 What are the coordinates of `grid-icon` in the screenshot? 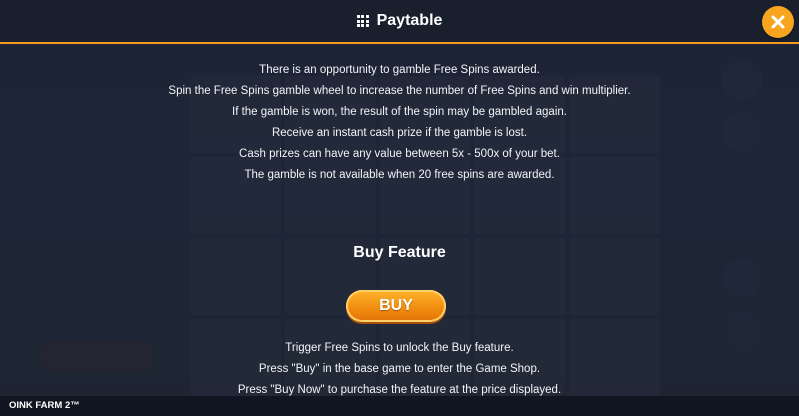 It's located at (362, 21).